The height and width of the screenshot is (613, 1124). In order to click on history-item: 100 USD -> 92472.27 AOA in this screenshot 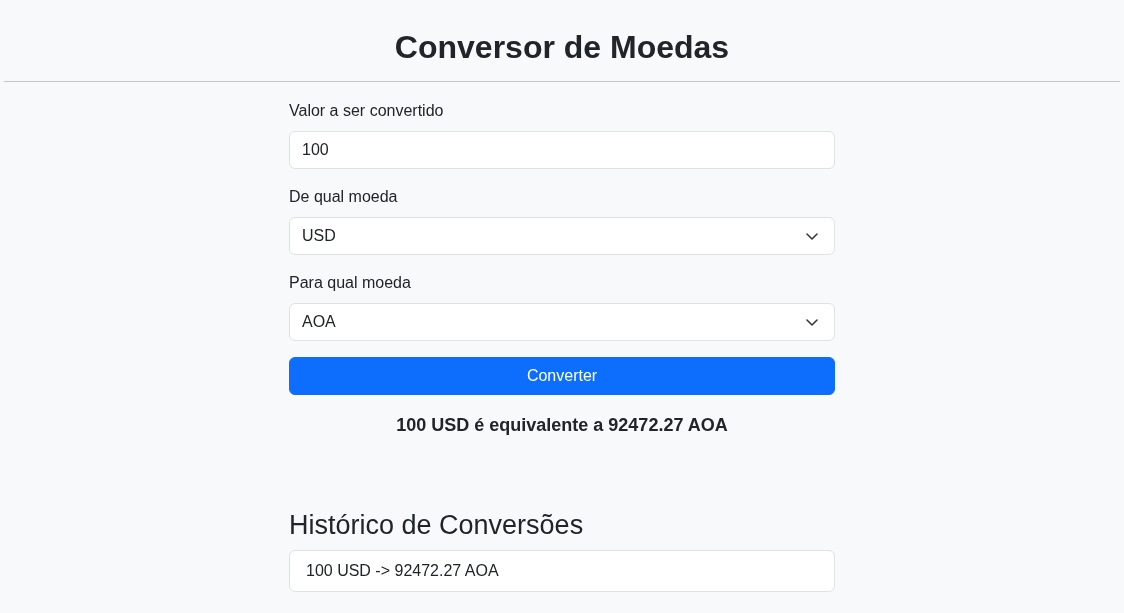, I will do `click(562, 571)`.